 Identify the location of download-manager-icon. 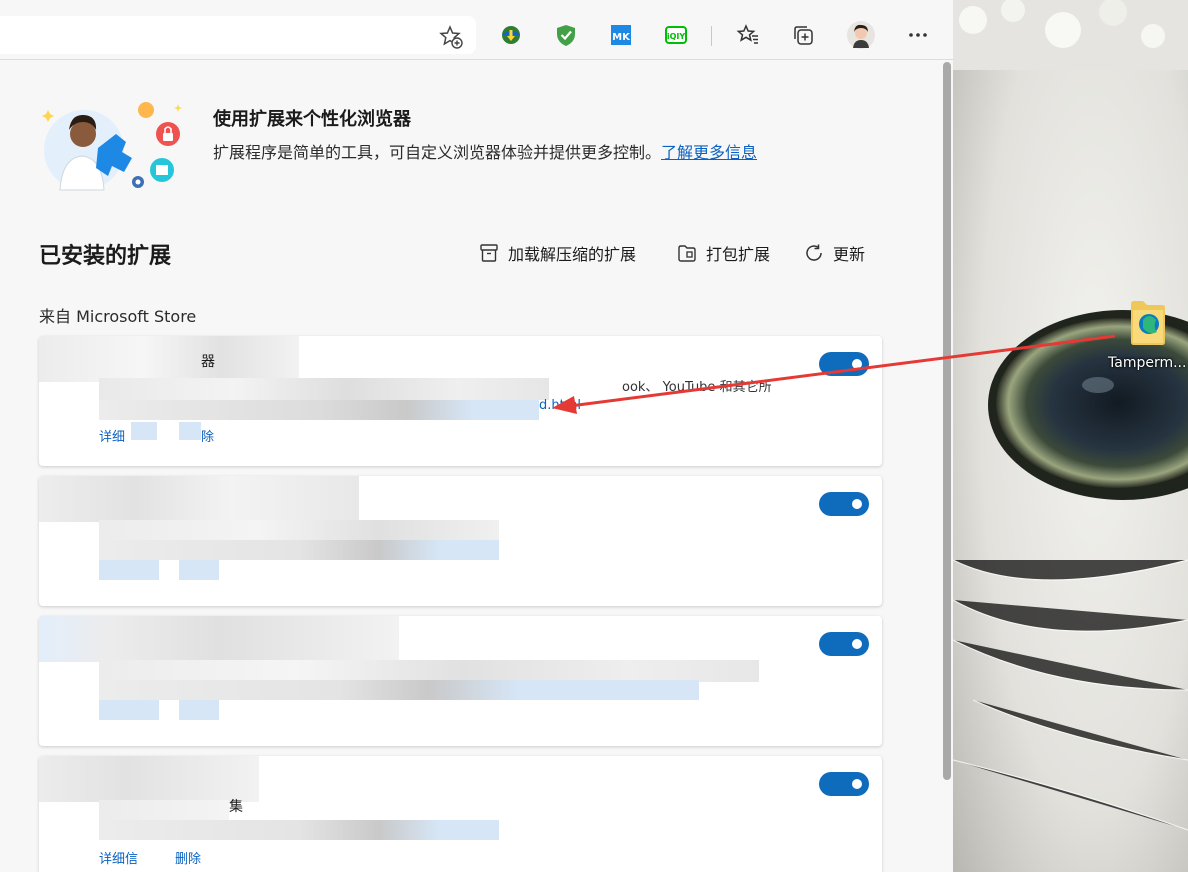
(511, 35).